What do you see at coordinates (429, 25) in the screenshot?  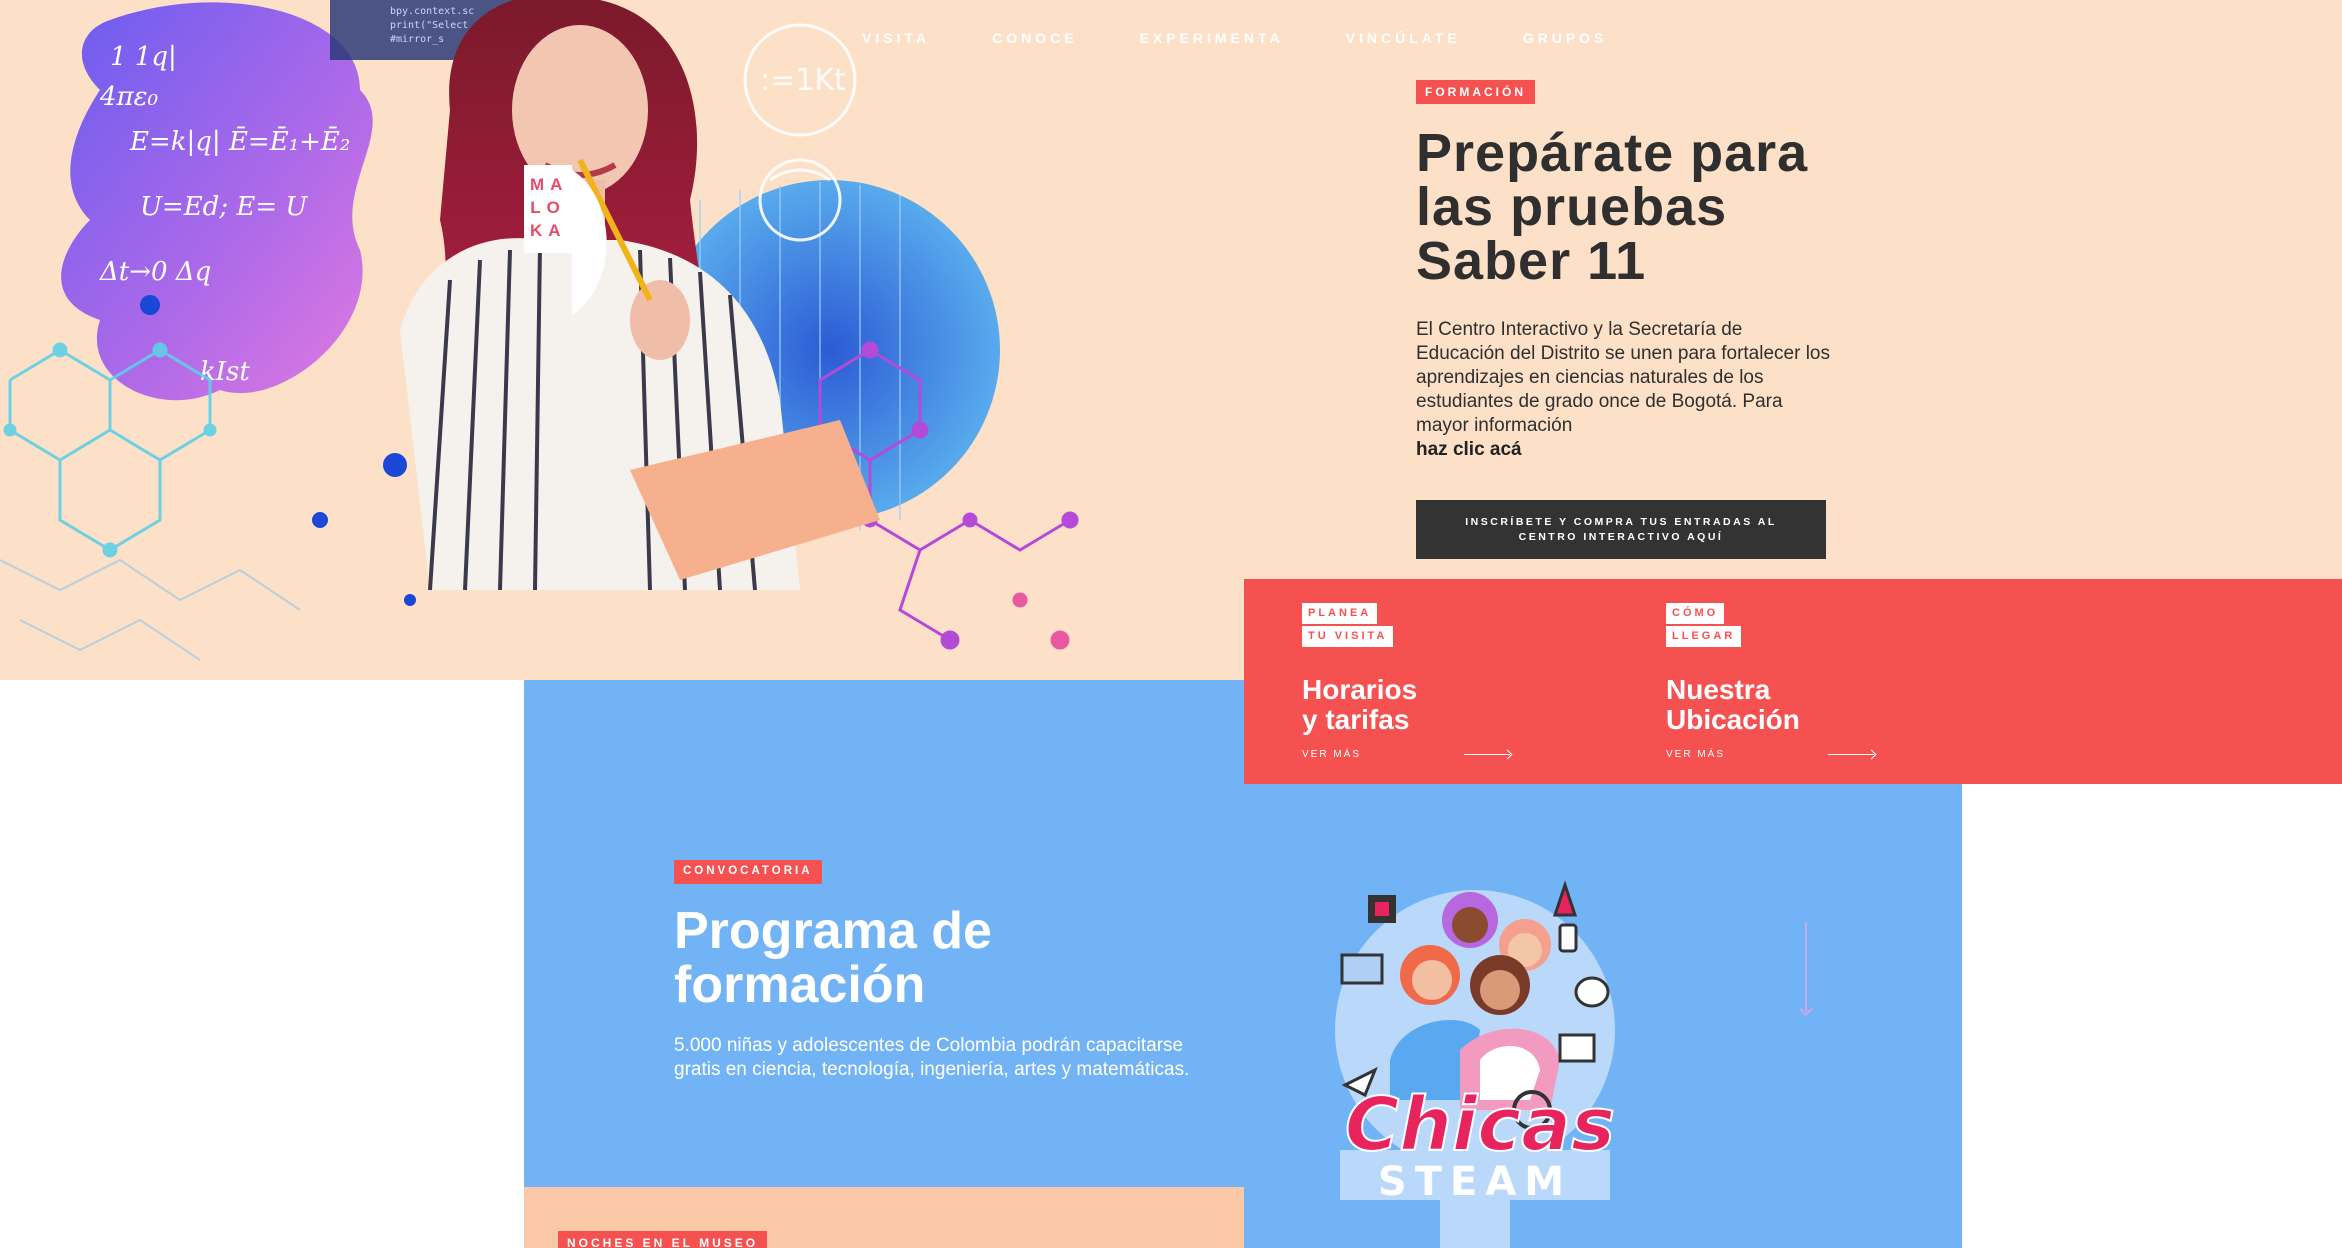 I see `svg-text: print("Select` at bounding box center [429, 25].